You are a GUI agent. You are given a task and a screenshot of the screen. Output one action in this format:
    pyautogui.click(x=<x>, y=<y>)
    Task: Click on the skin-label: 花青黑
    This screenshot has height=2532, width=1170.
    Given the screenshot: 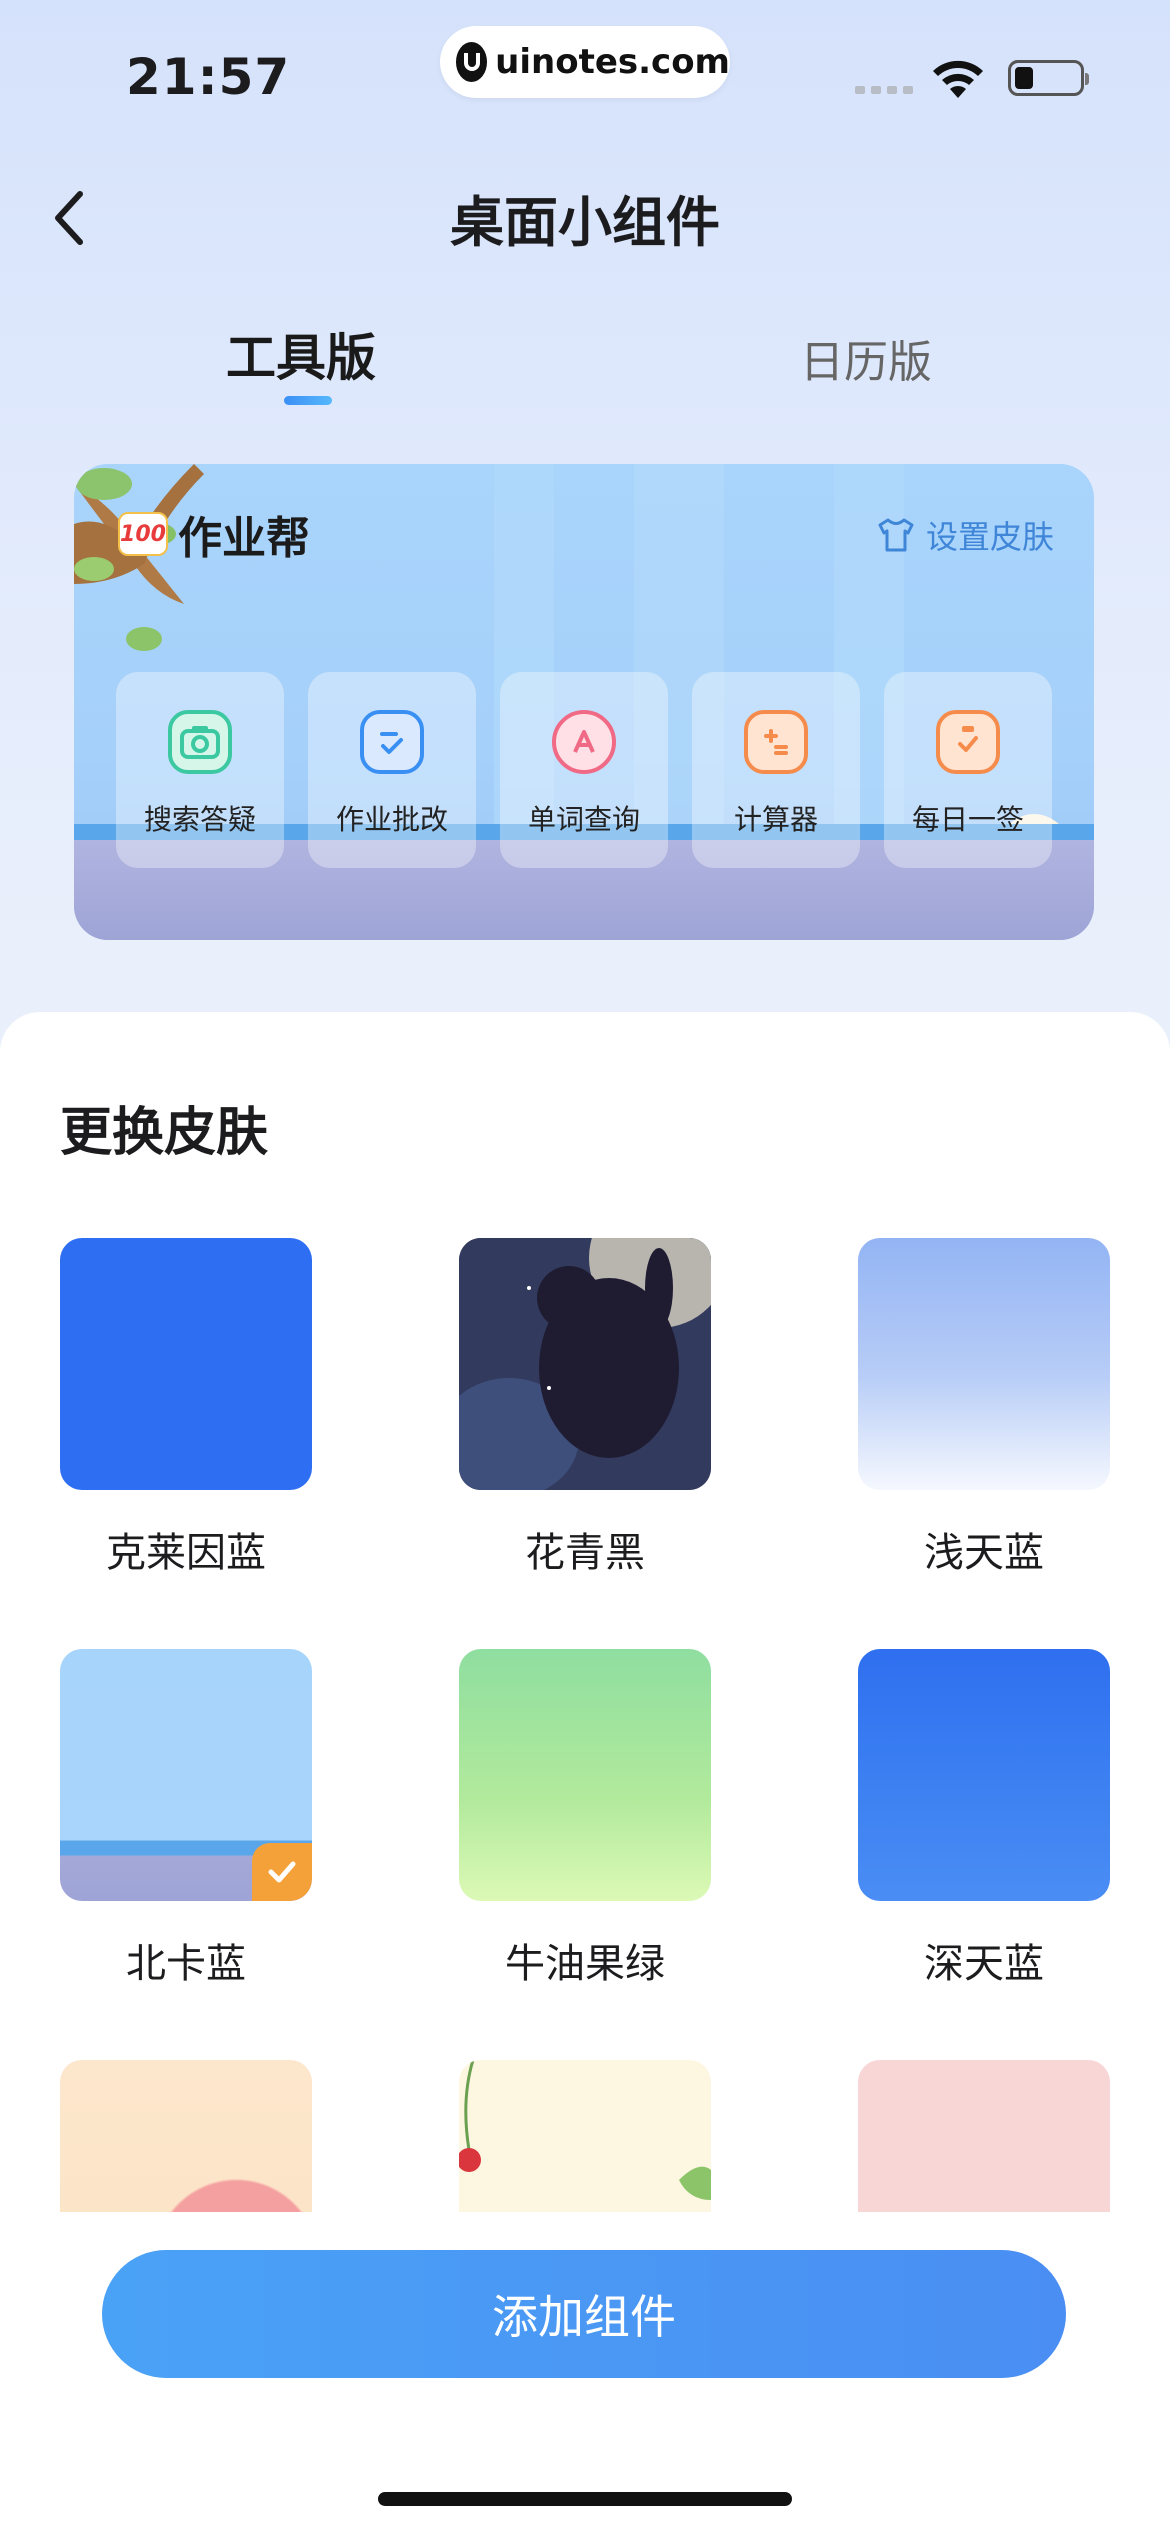 What is the action you would take?
    pyautogui.click(x=585, y=1553)
    